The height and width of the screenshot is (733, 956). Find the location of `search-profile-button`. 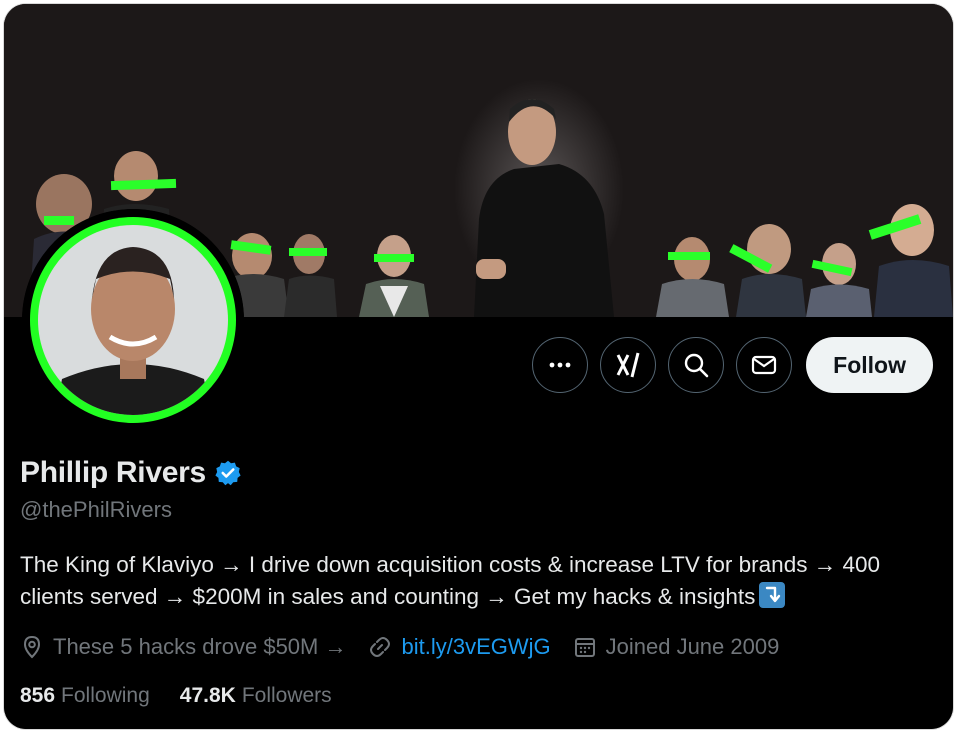

search-profile-button is located at coordinates (696, 365).